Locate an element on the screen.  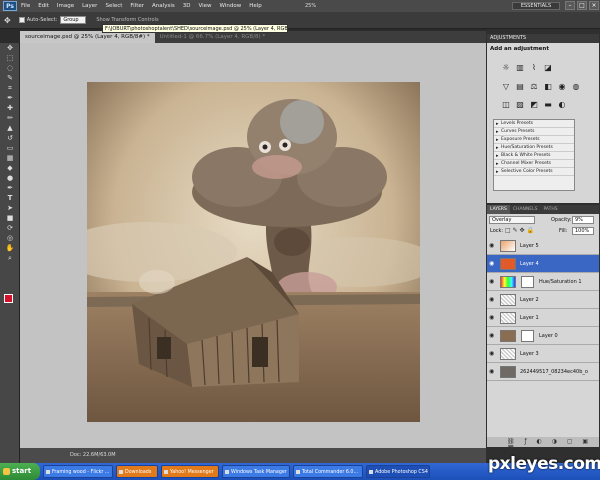
hand-icon: ✋ is located at coordinates (10, 248).